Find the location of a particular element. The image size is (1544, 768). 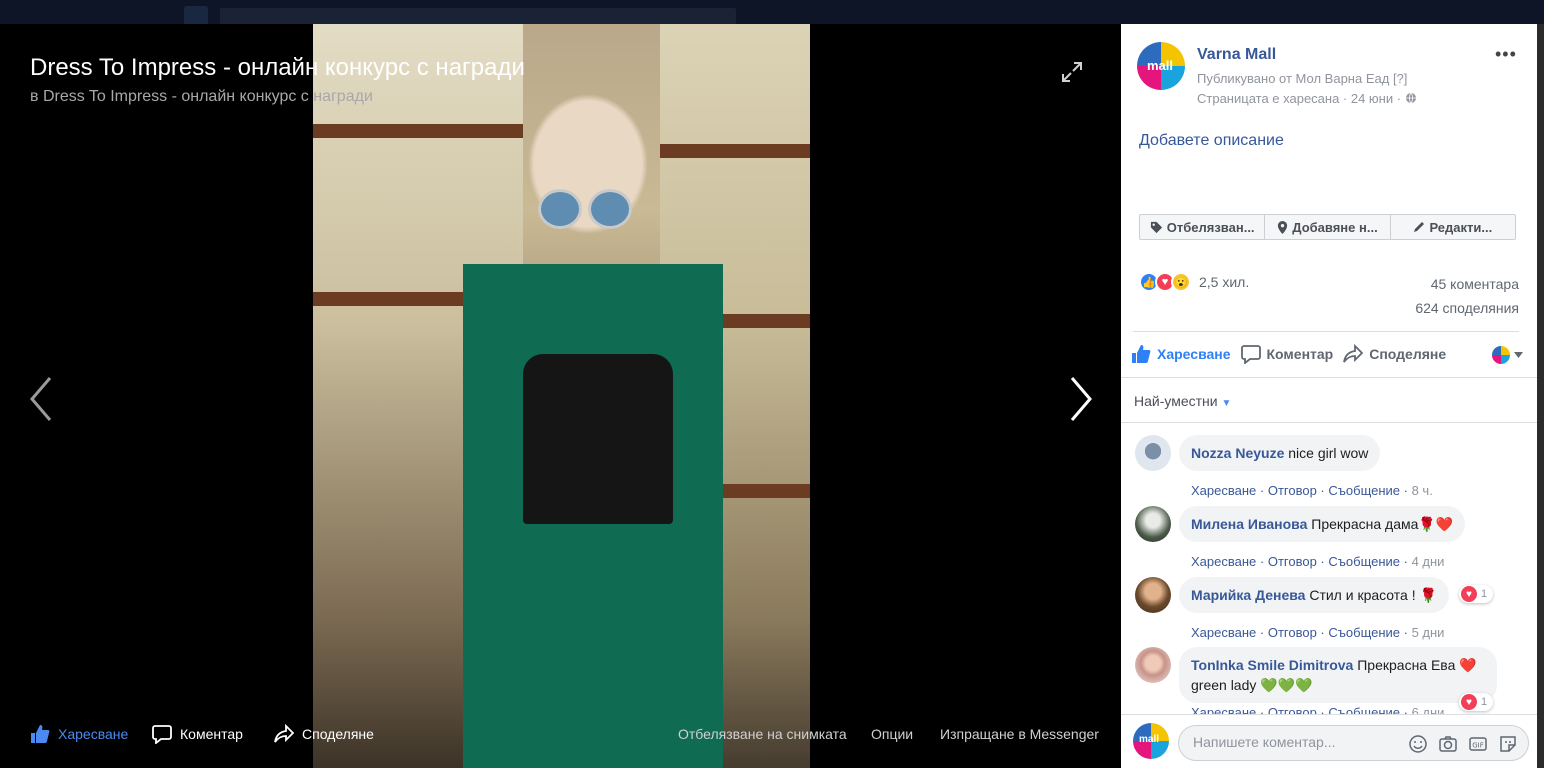

help-link: [?] is located at coordinates (1400, 78).